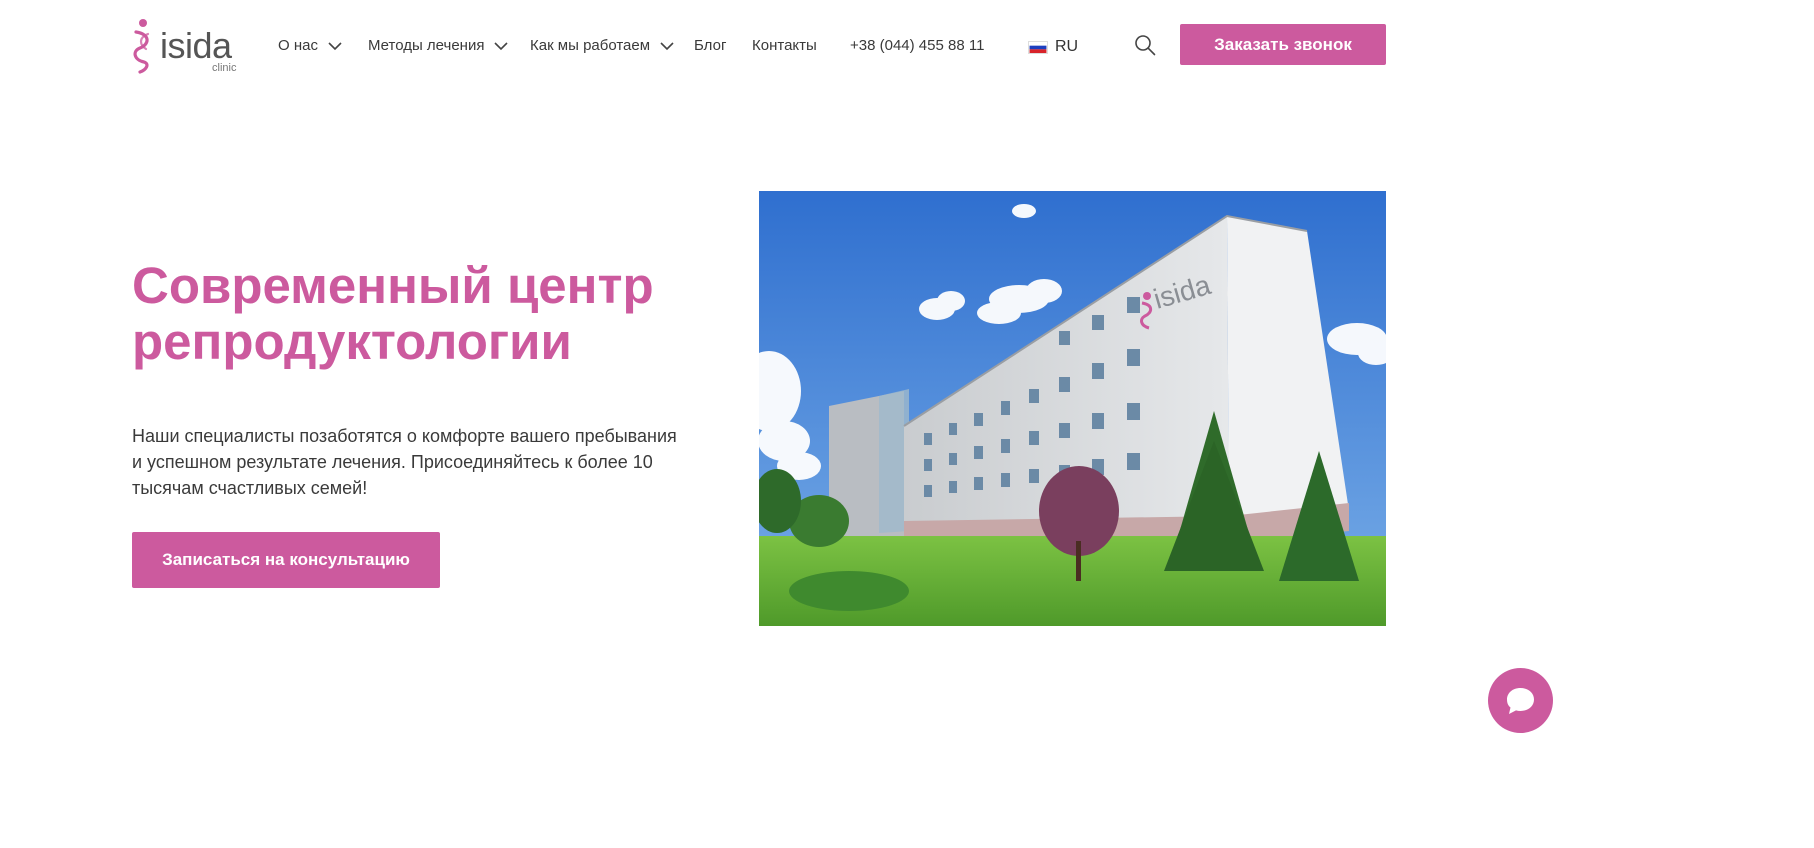 This screenshot has height=848, width=1814. I want to click on nav-item-label: О нас, so click(298, 45).